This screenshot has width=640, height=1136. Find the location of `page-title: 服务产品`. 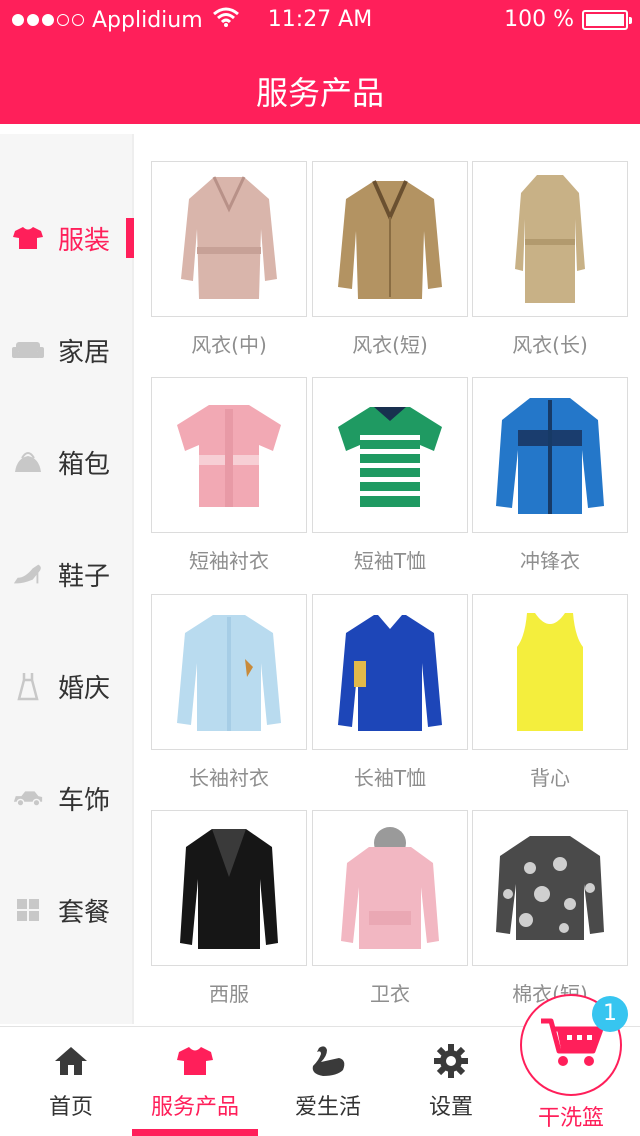

page-title: 服务产品 is located at coordinates (319, 93).